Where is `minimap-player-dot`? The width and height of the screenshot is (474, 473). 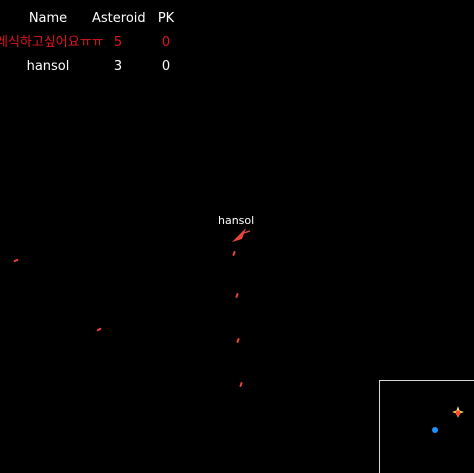 minimap-player-dot is located at coordinates (435, 430).